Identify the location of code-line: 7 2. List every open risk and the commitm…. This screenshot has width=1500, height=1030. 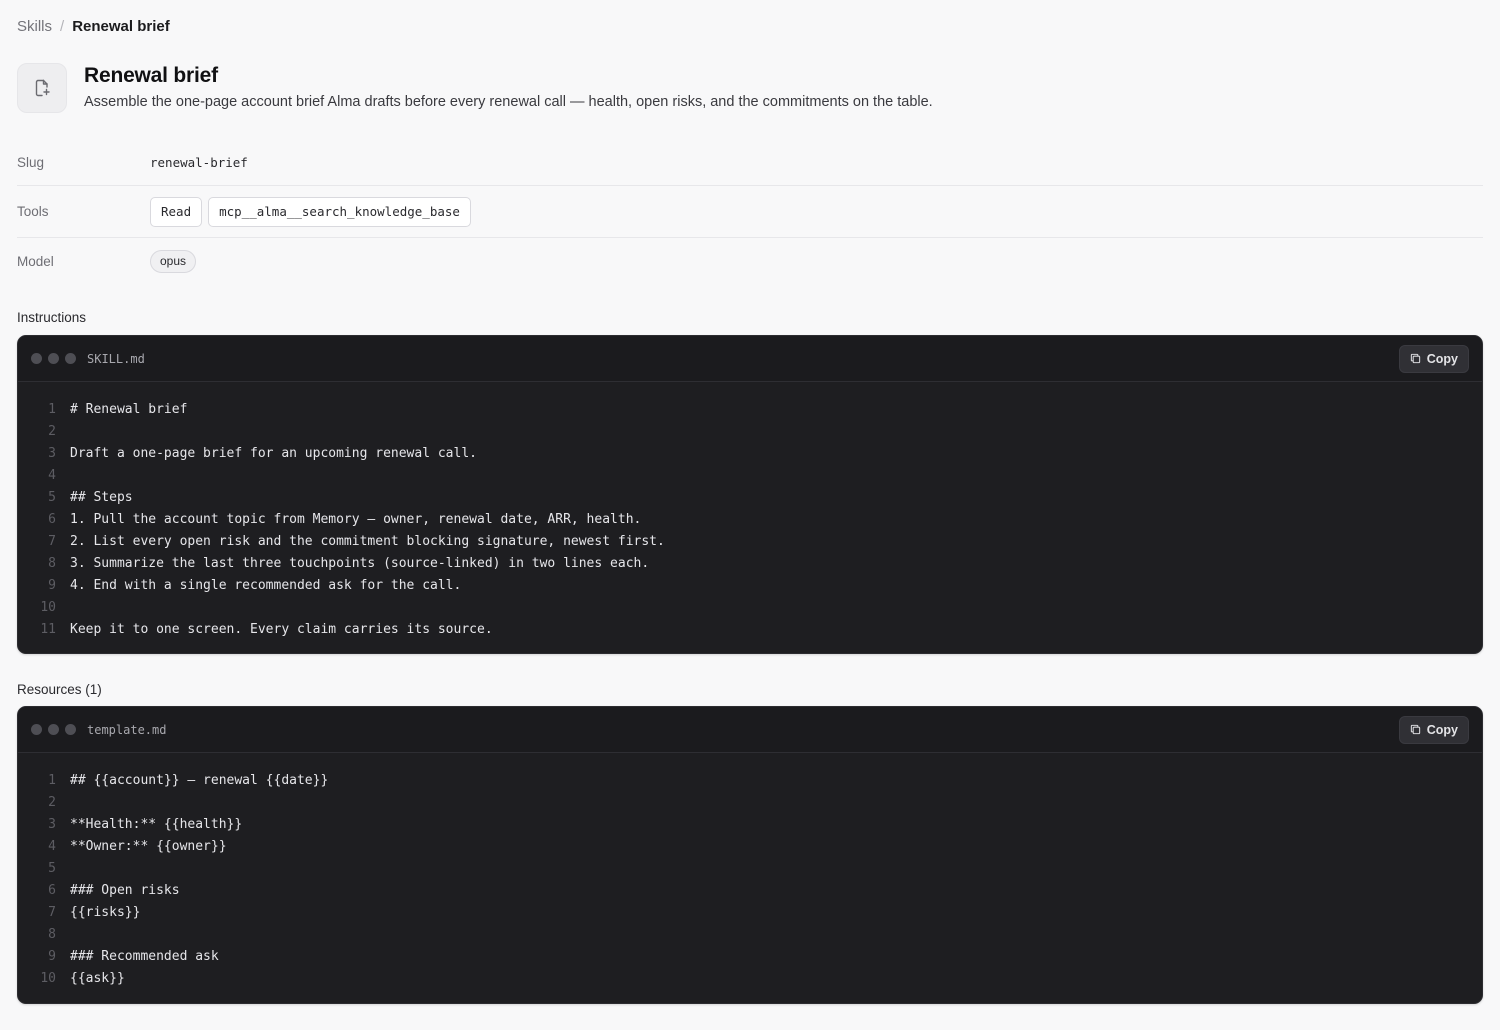
(750, 541).